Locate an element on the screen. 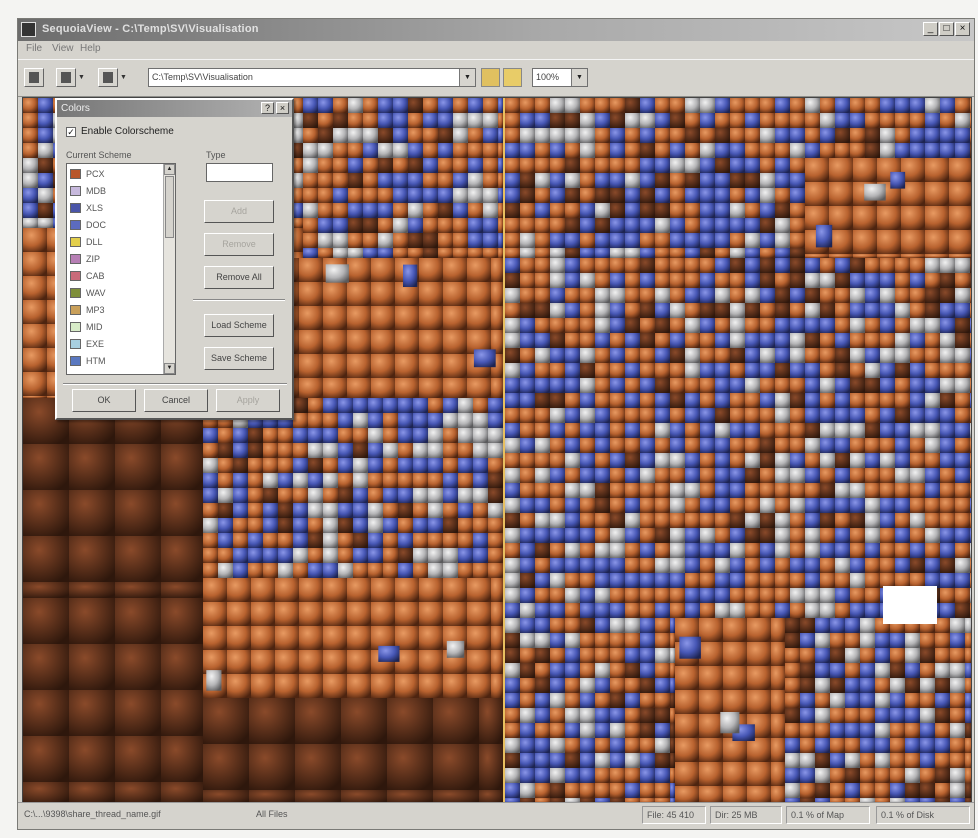 This screenshot has width=978, height=838. maximize-button: □ is located at coordinates (946, 29).